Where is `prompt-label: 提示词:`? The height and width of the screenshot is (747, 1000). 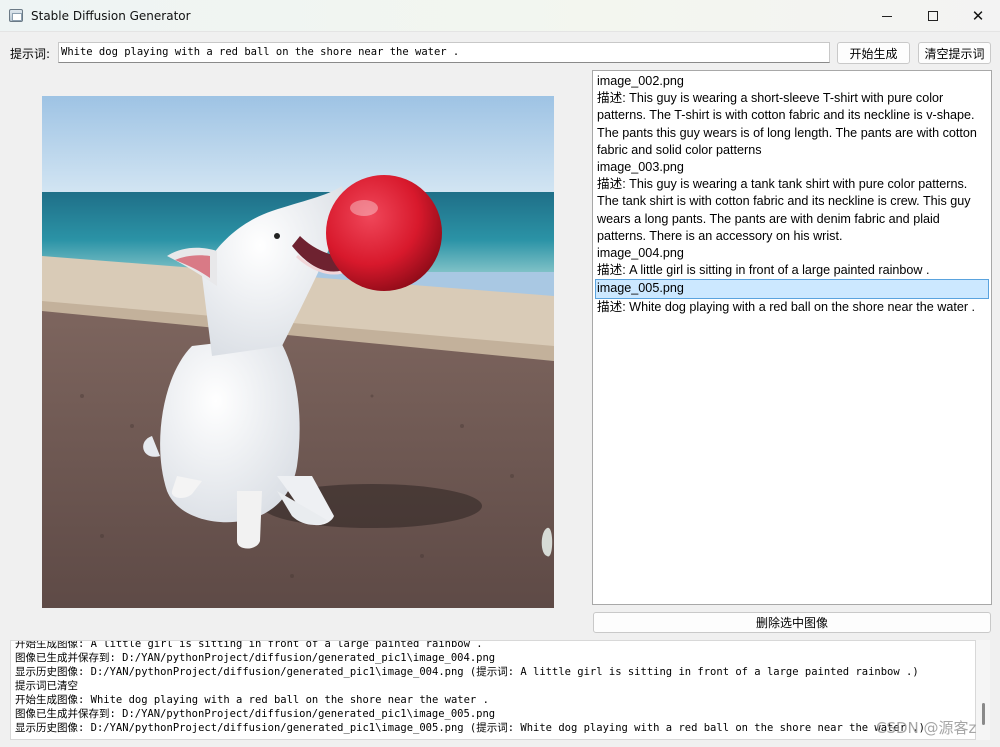
prompt-label: 提示词: is located at coordinates (30, 54).